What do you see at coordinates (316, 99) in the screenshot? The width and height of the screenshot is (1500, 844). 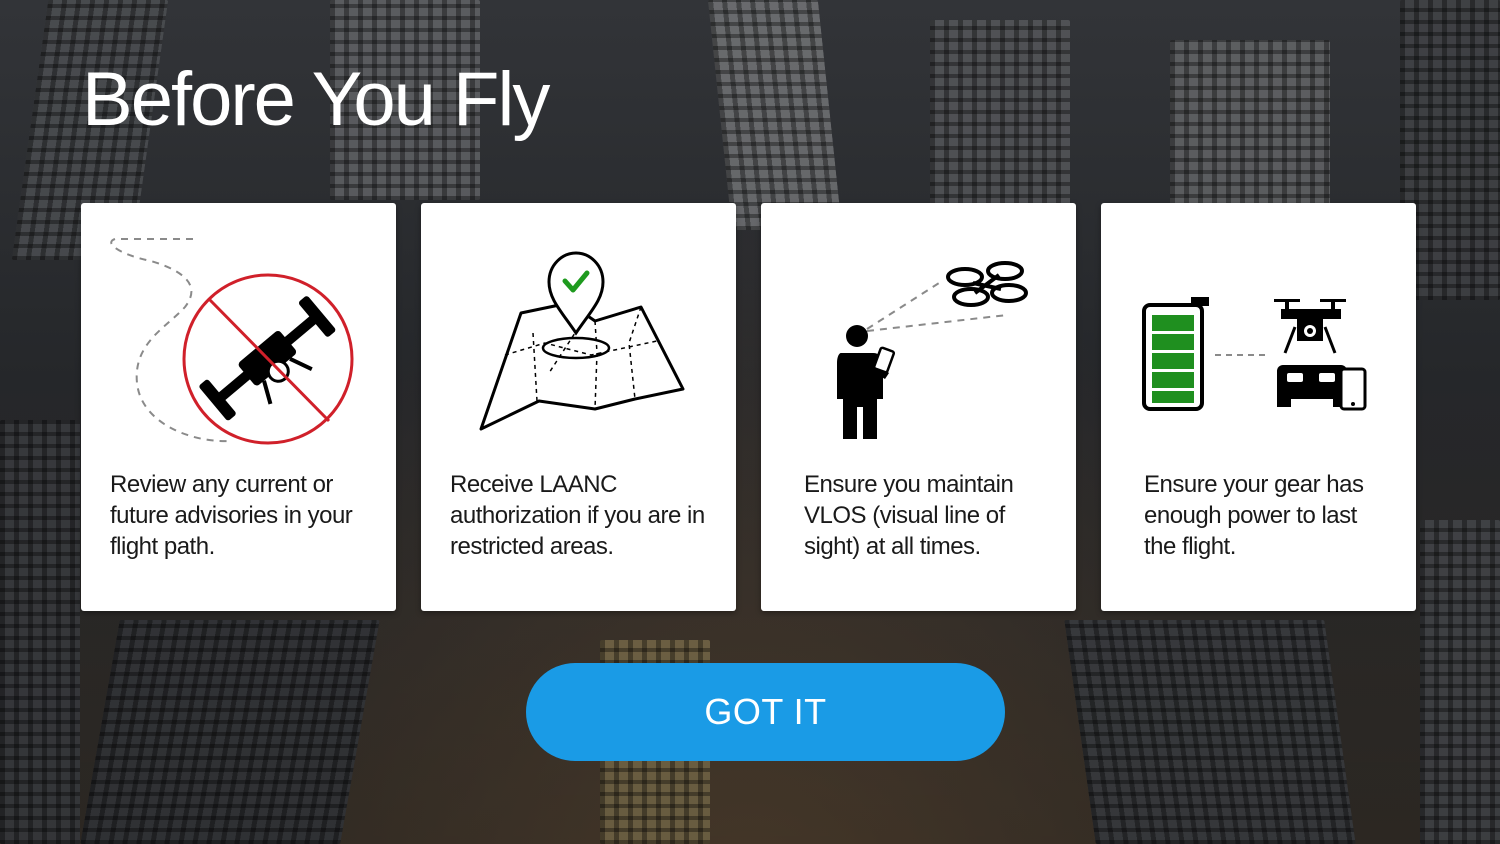 I see `page-title: Before You Fly` at bounding box center [316, 99].